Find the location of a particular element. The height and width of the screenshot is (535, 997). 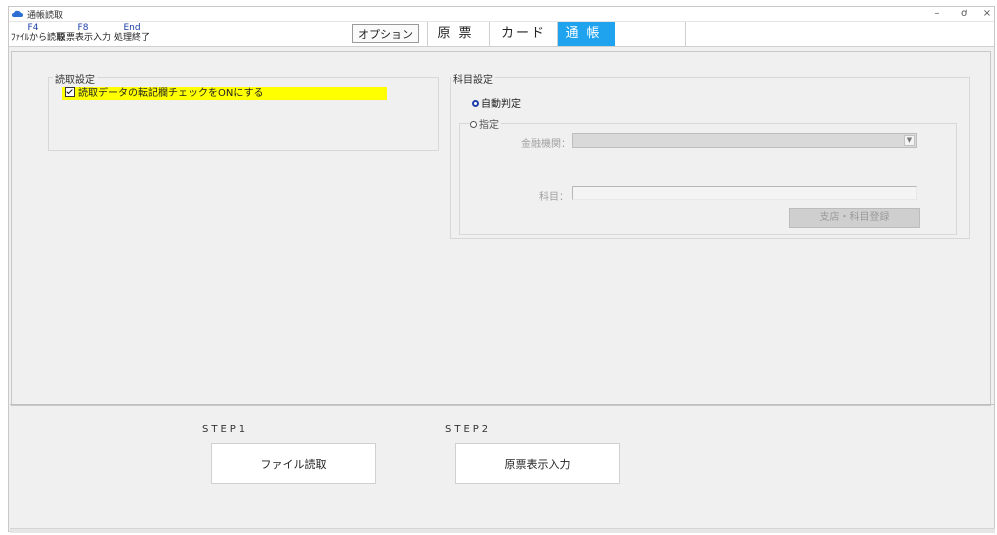

fkey-label: End is located at coordinates (132, 28).